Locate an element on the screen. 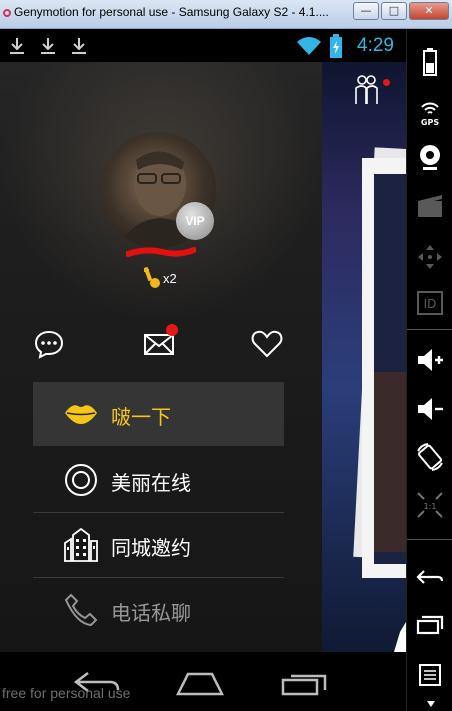 Image resolution: width=452 pixels, height=711 pixels. screencast-widget-icon is located at coordinates (430, 206).